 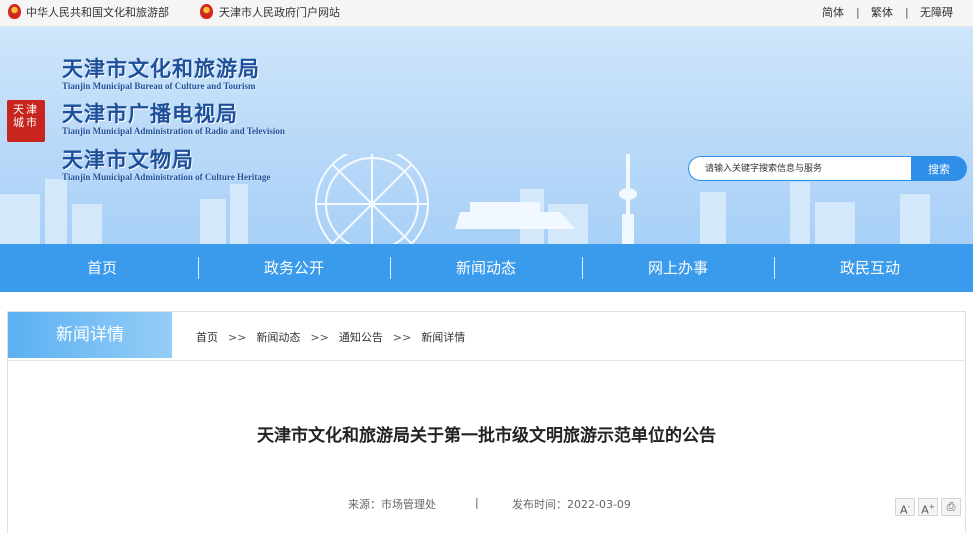 I want to click on print-icon: ⎙, so click(x=951, y=507).